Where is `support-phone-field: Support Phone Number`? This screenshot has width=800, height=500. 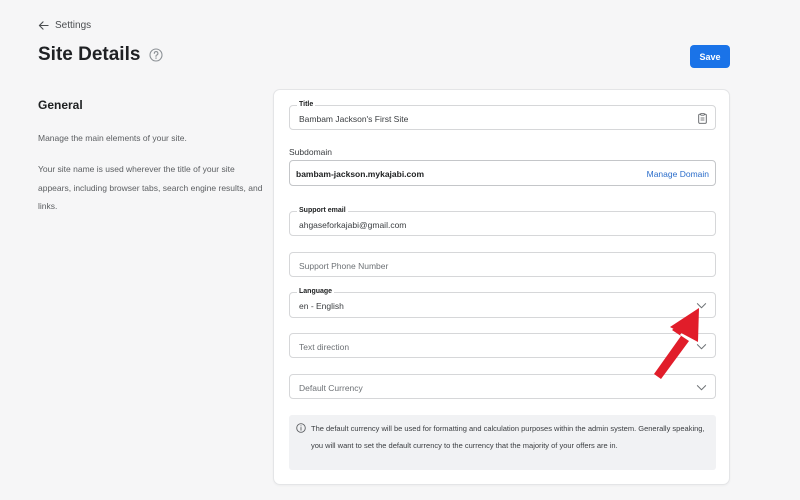
support-phone-field: Support Phone Number is located at coordinates (502, 264).